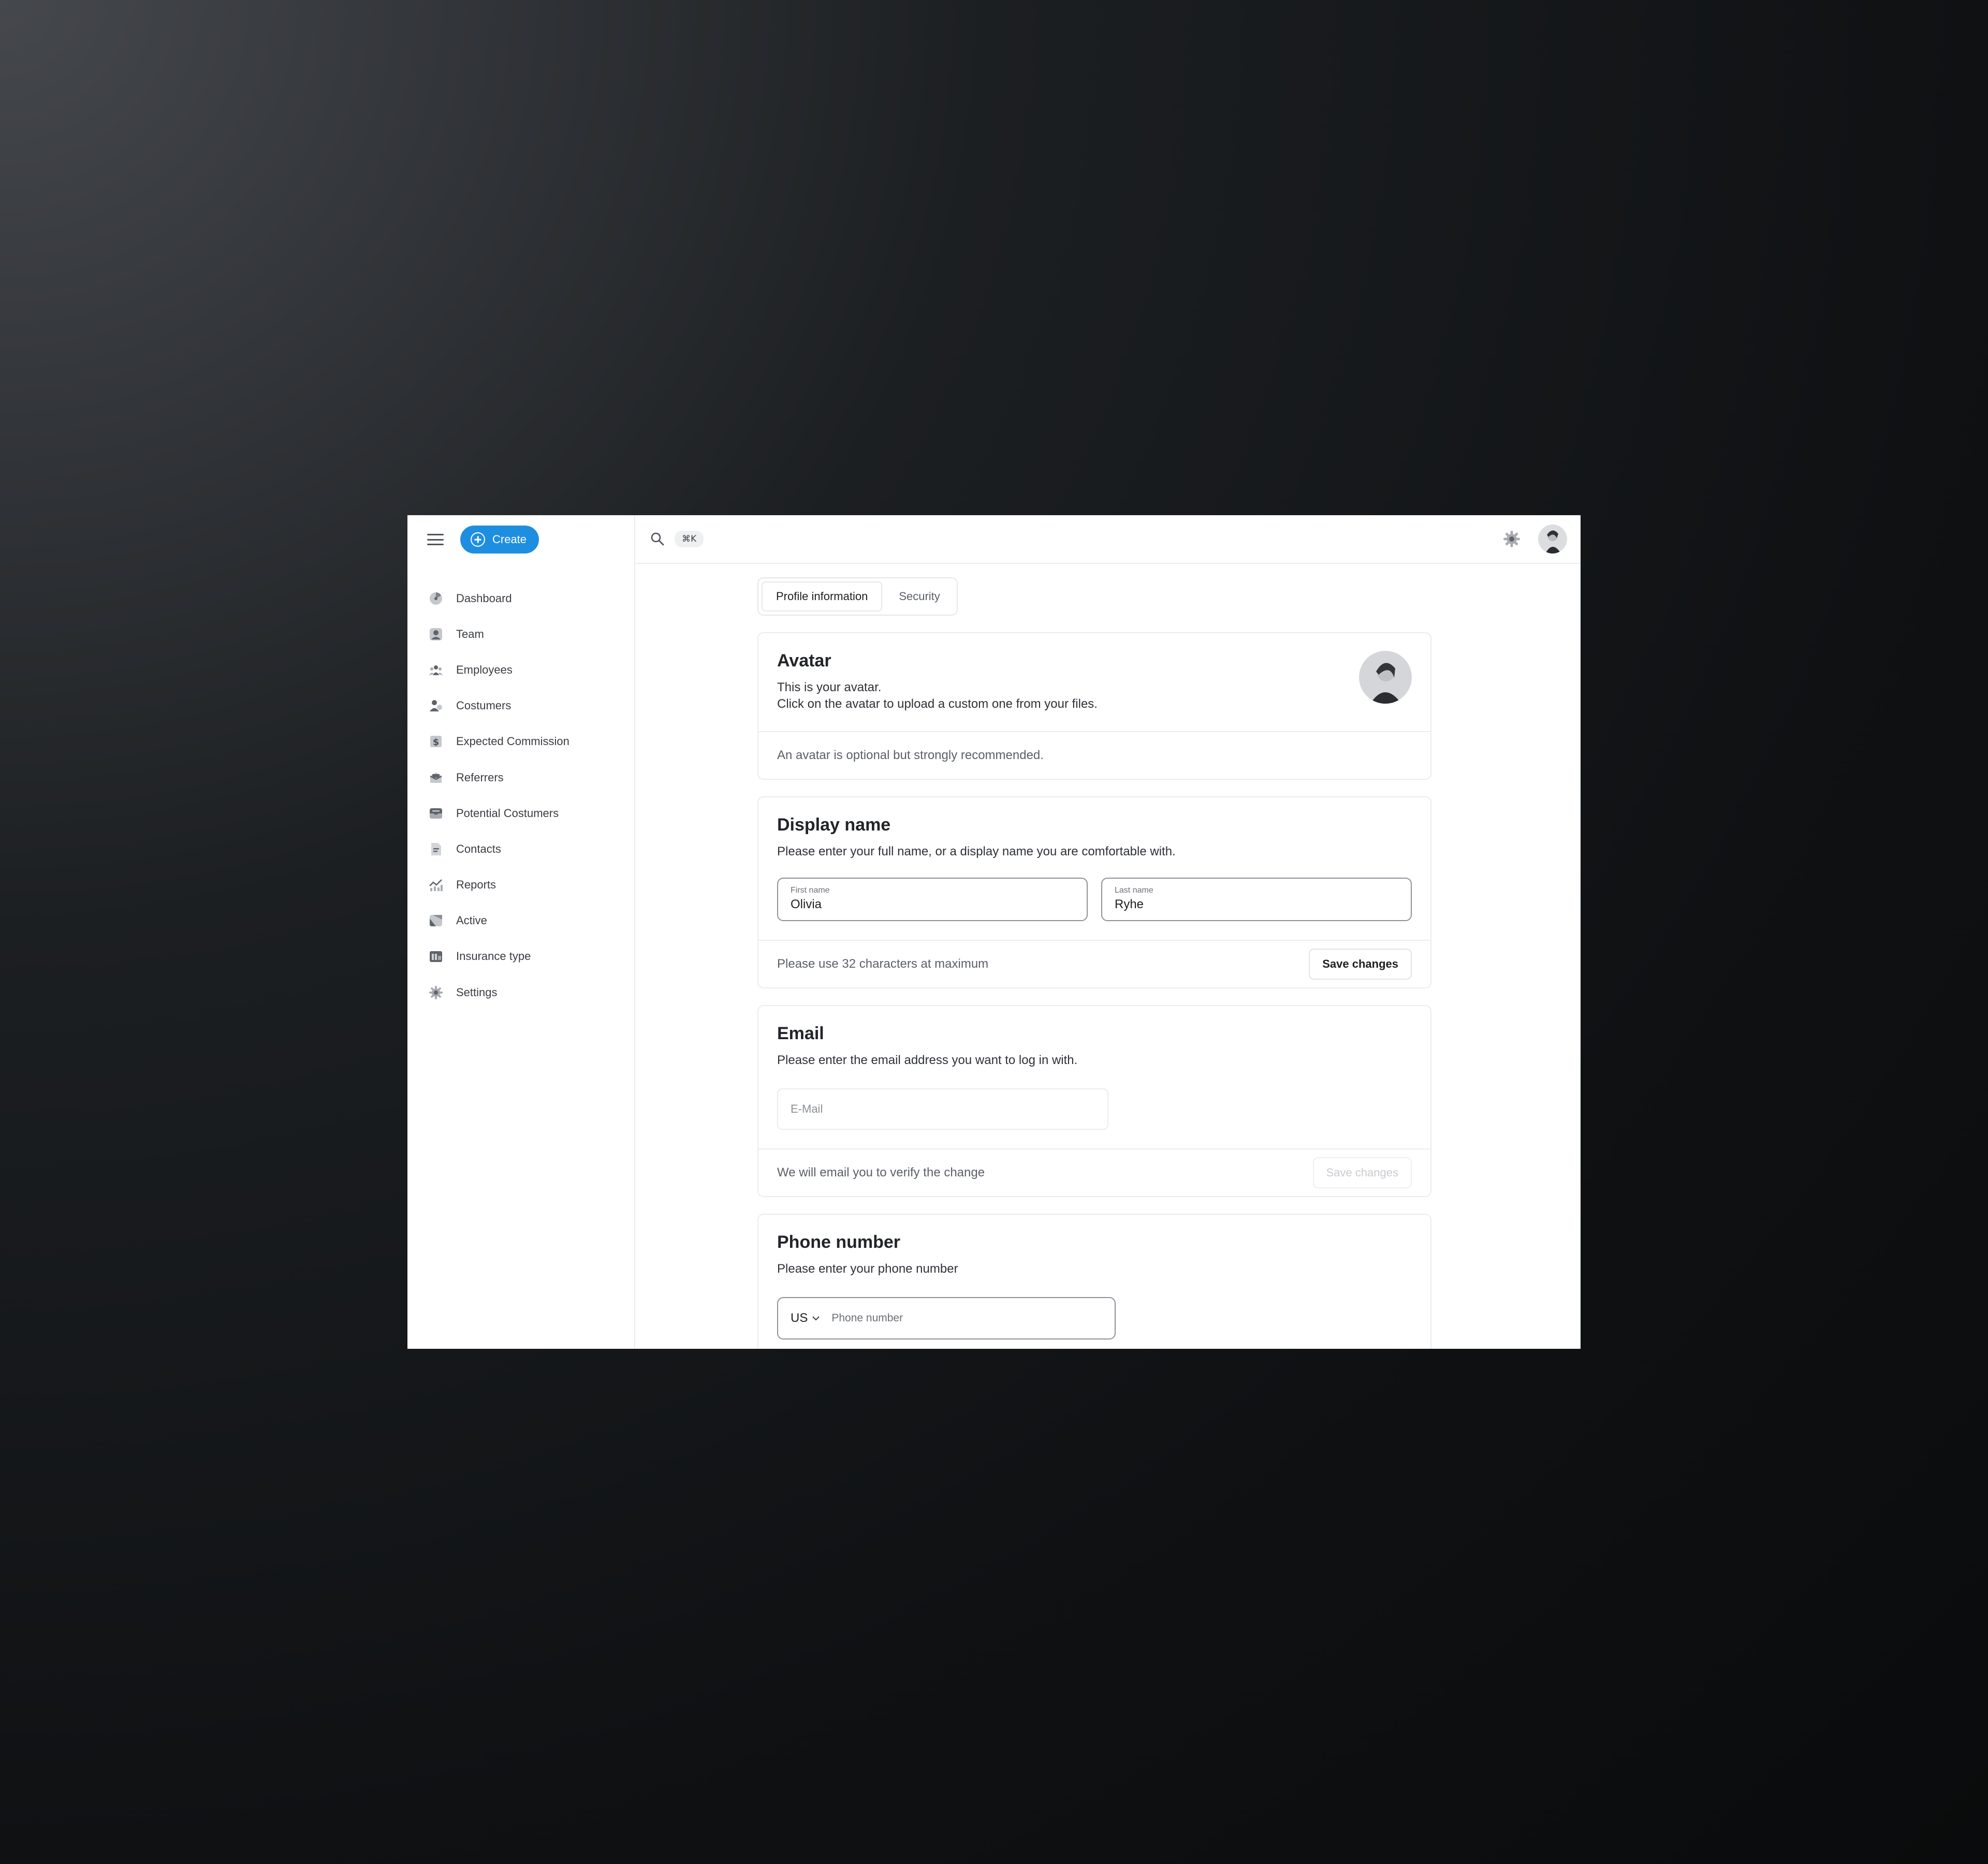 The height and width of the screenshot is (1864, 1988). I want to click on phone-field: US, so click(946, 1318).